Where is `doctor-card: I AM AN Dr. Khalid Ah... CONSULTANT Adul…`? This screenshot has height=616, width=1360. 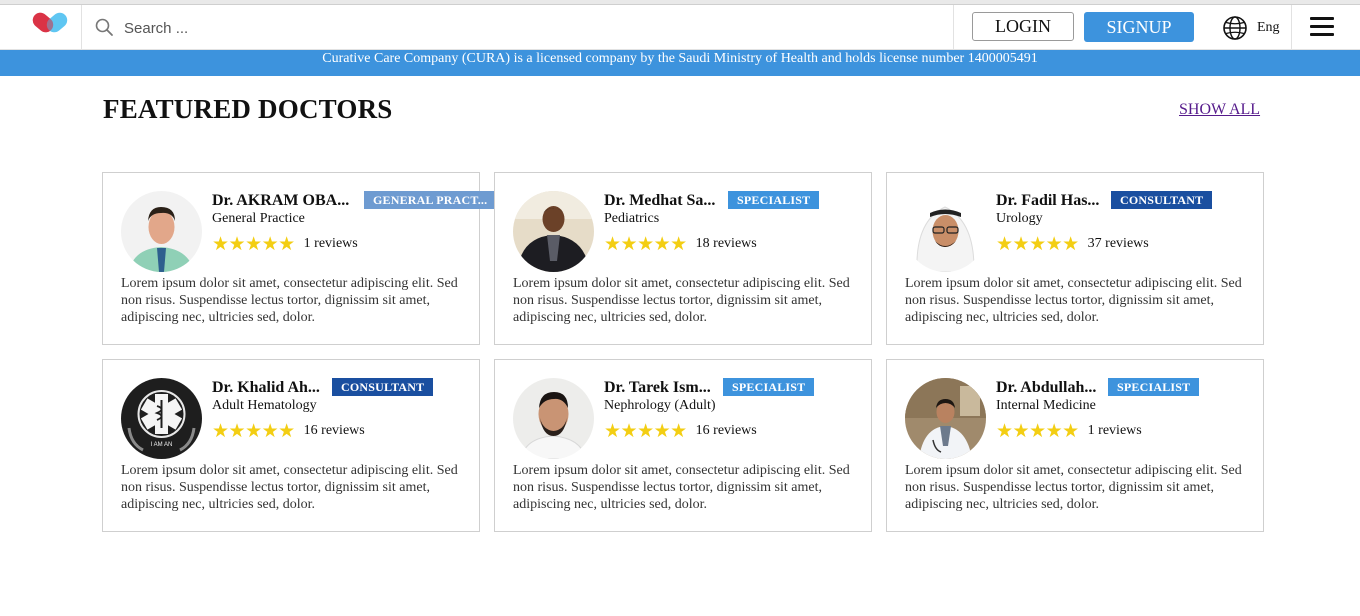 doctor-card: I AM AN Dr. Khalid Ah... CONSULTANT Adul… is located at coordinates (291, 445).